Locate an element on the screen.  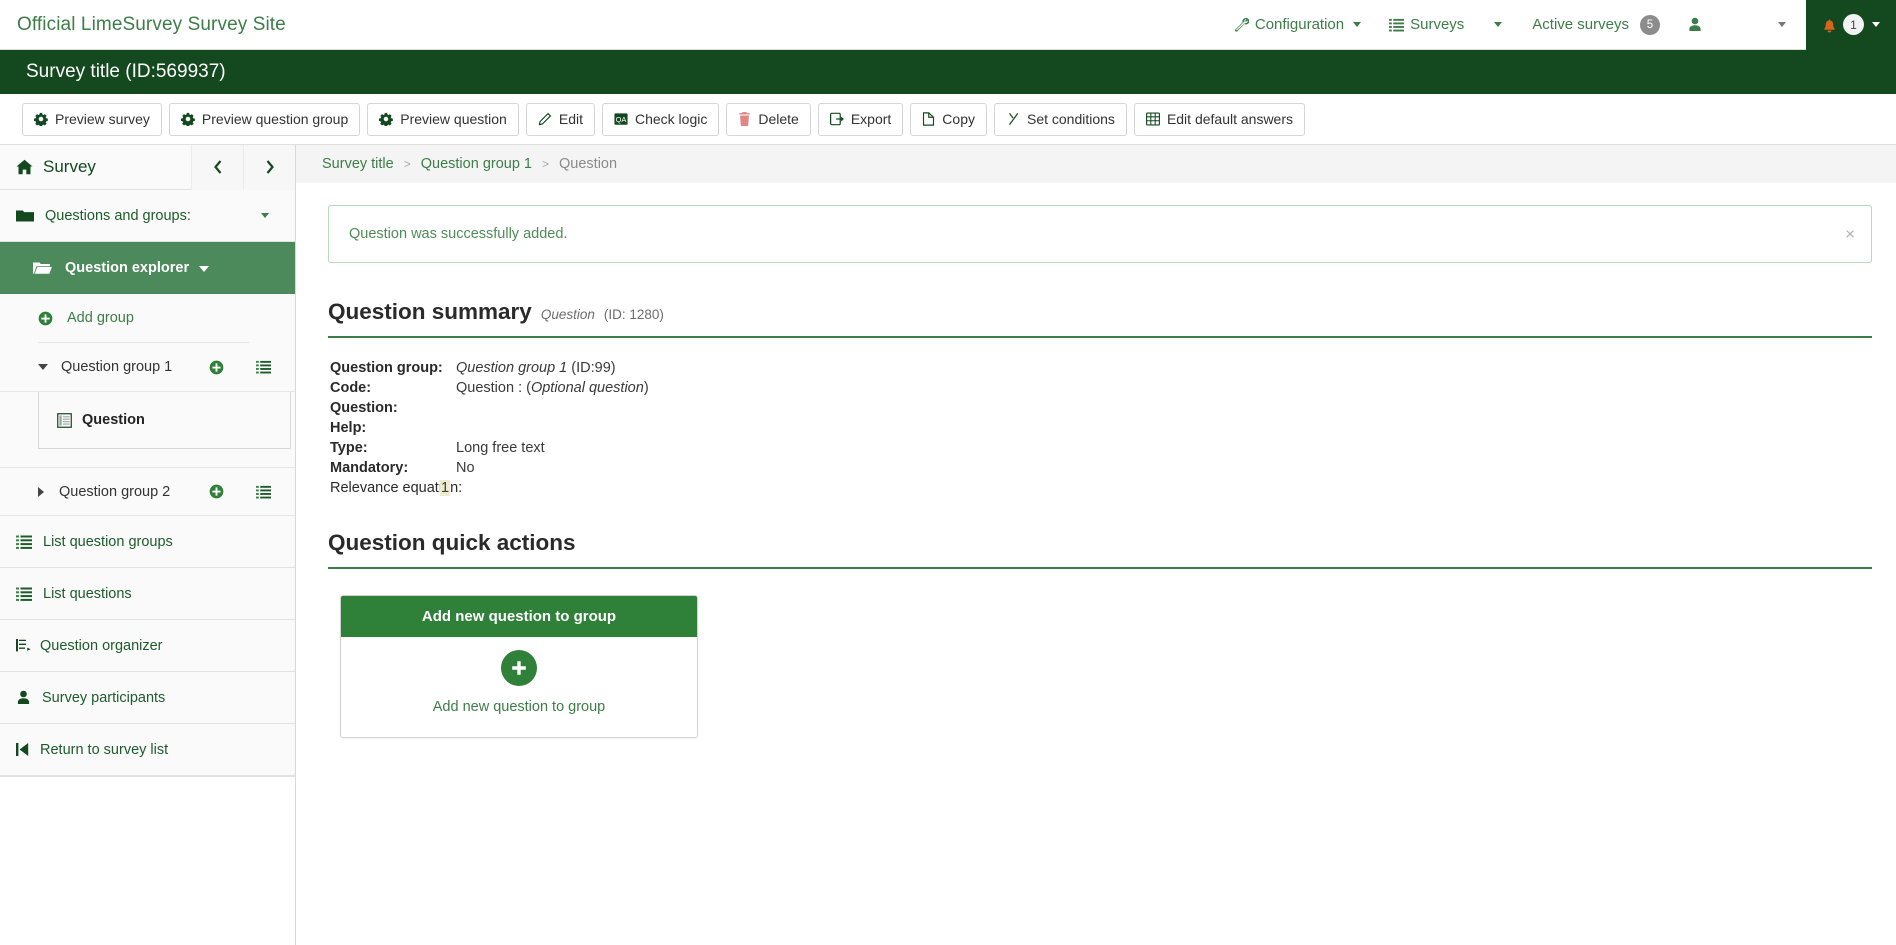
page-title: Question summary is located at coordinates (430, 311).